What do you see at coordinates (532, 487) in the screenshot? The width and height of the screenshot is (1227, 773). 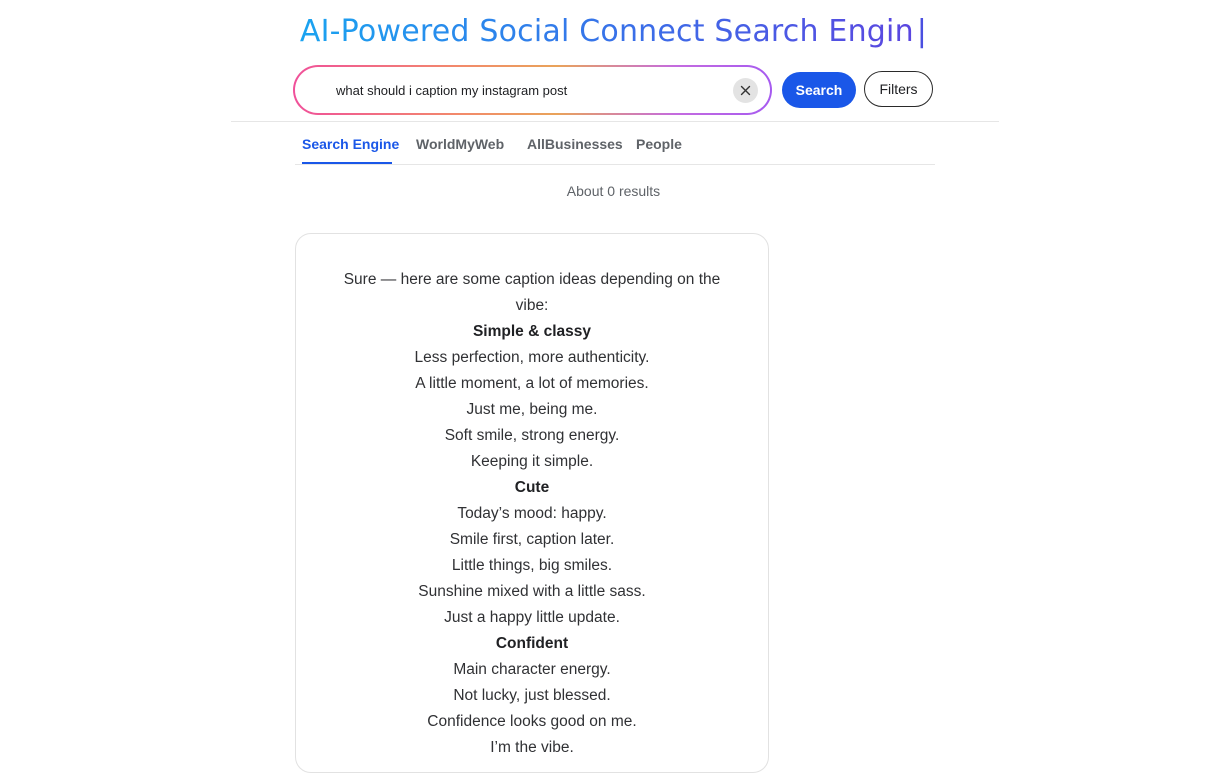 I see `section-heading: Cute` at bounding box center [532, 487].